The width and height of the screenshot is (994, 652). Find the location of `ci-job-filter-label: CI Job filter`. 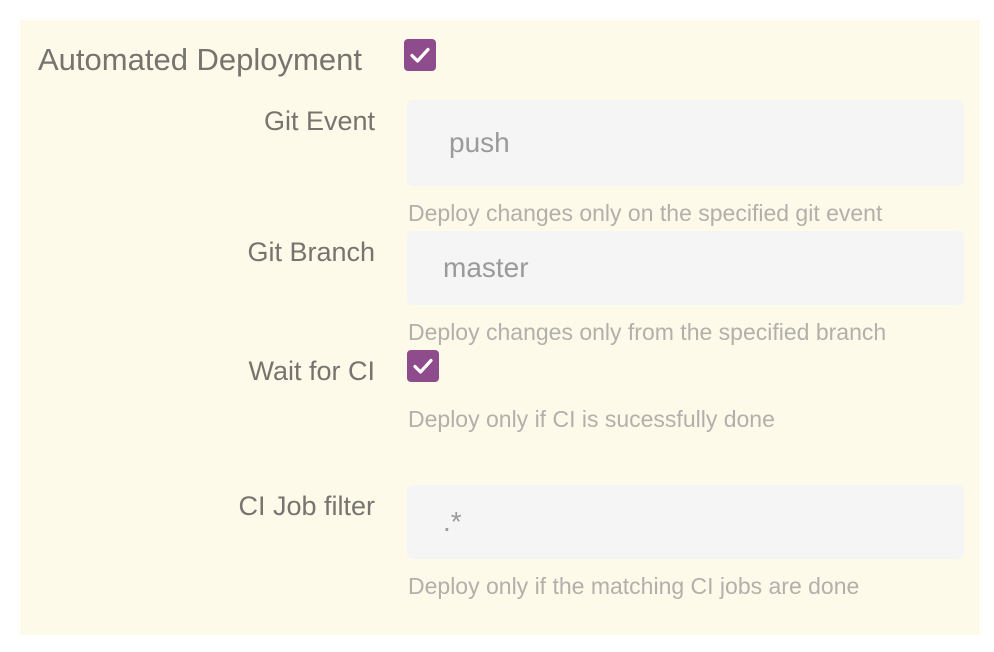

ci-job-filter-label: CI Job filter is located at coordinates (306, 506).